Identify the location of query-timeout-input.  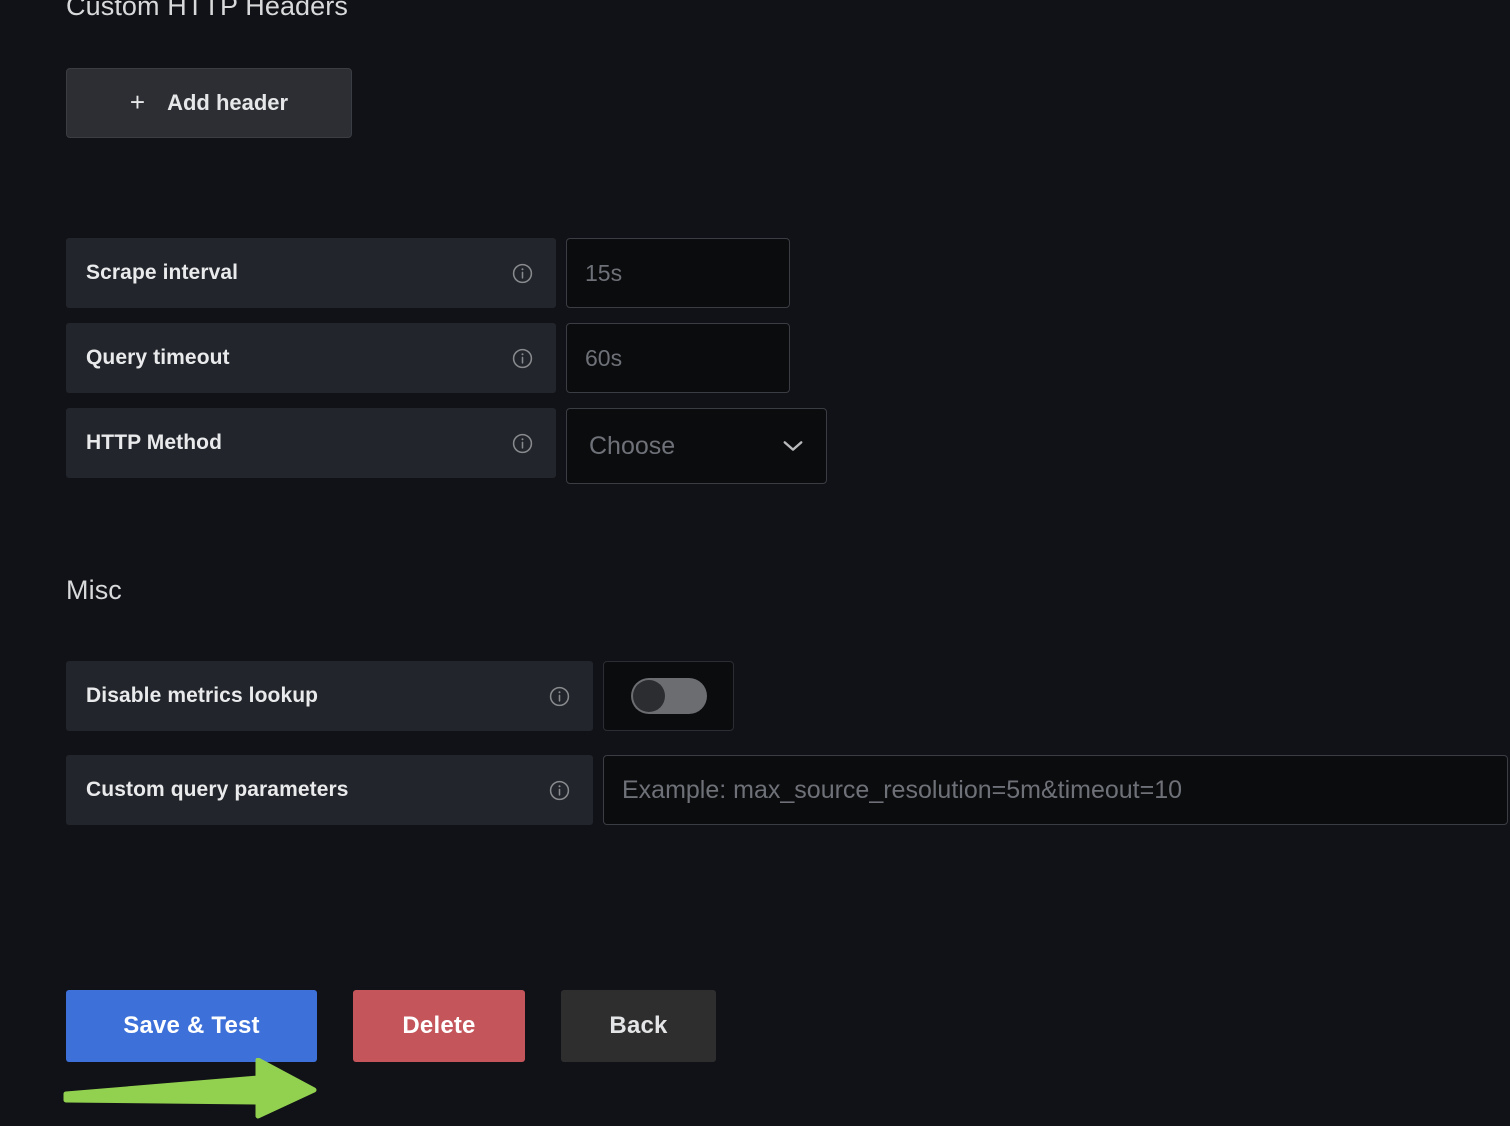
(678, 358).